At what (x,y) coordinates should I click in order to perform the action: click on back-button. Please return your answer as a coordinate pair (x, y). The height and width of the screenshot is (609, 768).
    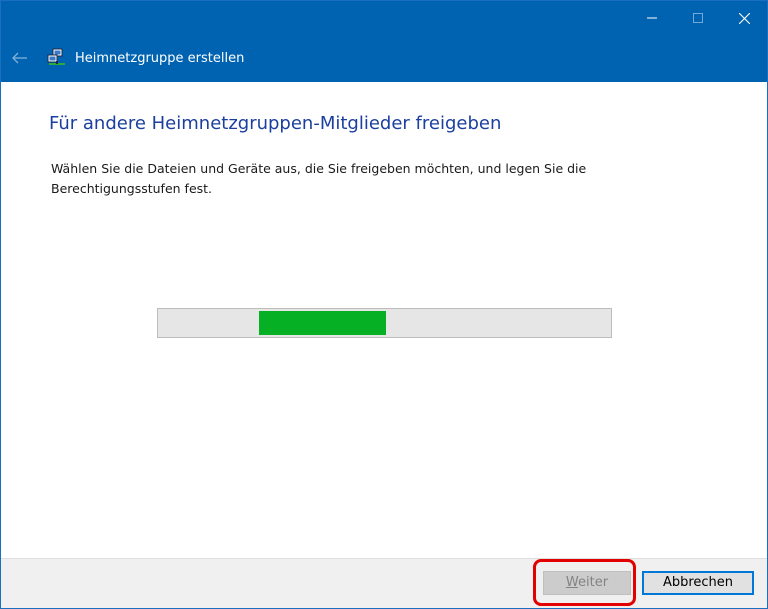
    Looking at the image, I should click on (20, 58).